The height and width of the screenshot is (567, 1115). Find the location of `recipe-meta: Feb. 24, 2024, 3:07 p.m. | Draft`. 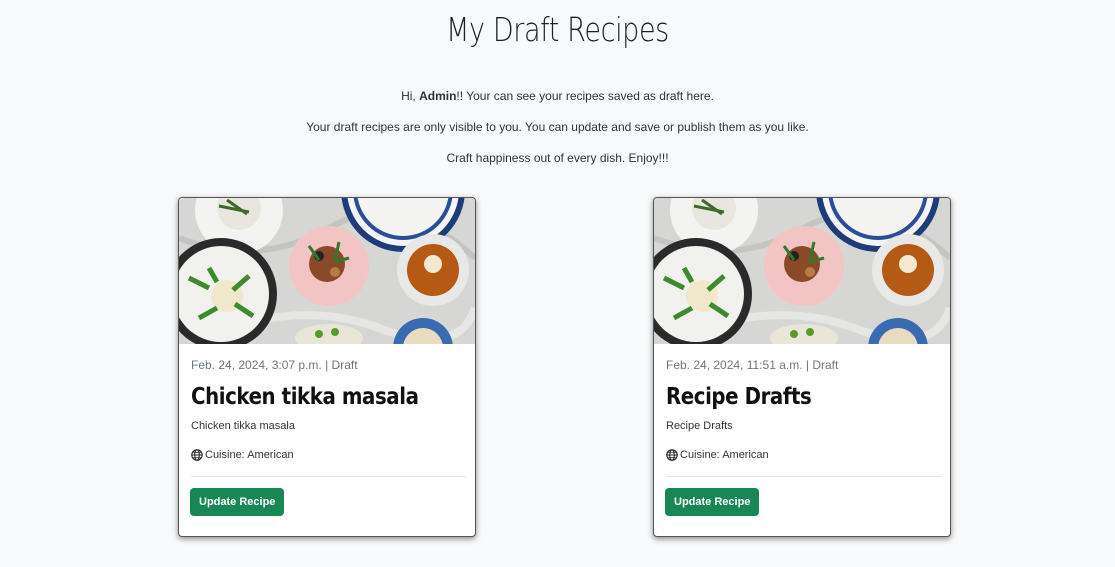

recipe-meta: Feb. 24, 2024, 3:07 p.m. | Draft is located at coordinates (274, 365).